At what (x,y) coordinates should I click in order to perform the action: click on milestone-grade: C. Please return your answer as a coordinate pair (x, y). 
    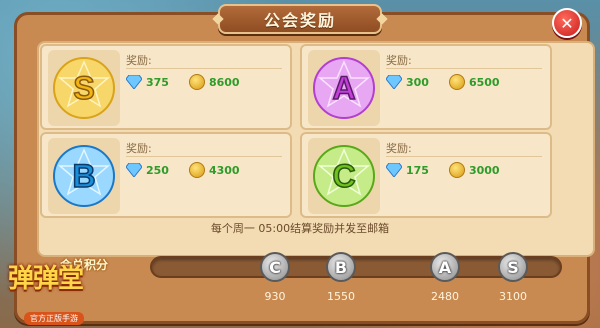
    Looking at the image, I should click on (275, 267).